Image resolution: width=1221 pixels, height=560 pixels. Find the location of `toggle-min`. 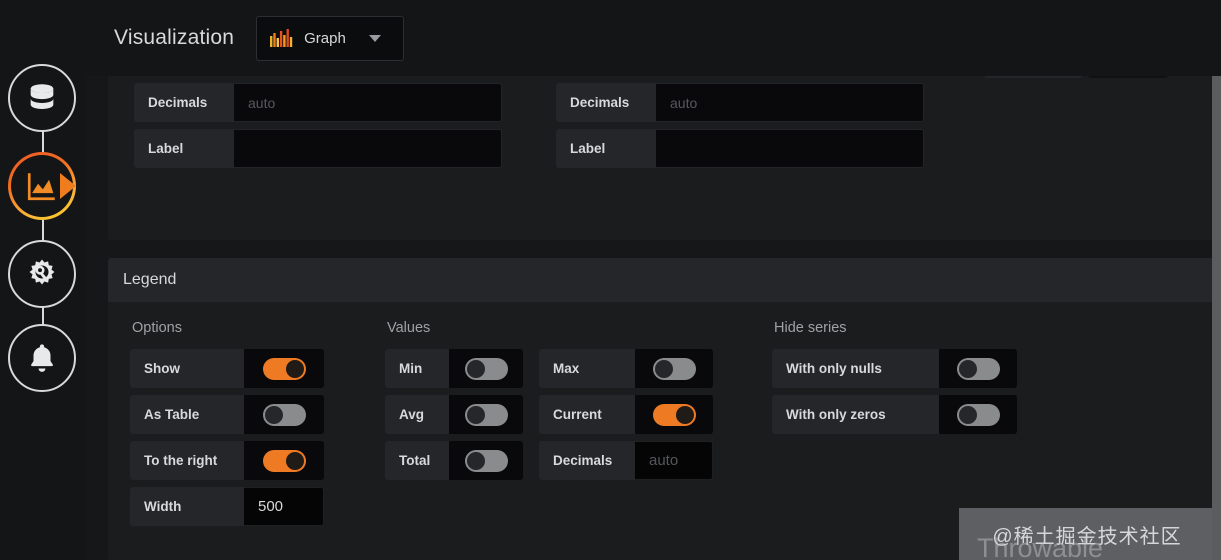

toggle-min is located at coordinates (486, 368).